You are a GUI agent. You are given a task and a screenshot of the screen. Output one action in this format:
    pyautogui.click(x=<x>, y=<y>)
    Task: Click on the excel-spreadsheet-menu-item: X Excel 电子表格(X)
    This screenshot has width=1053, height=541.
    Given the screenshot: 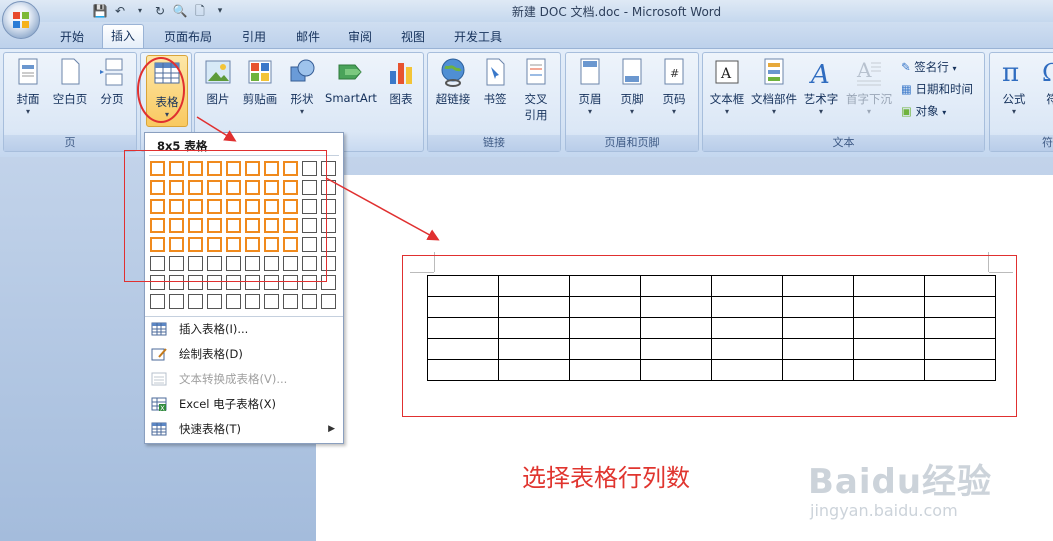 What is the action you would take?
    pyautogui.click(x=244, y=404)
    